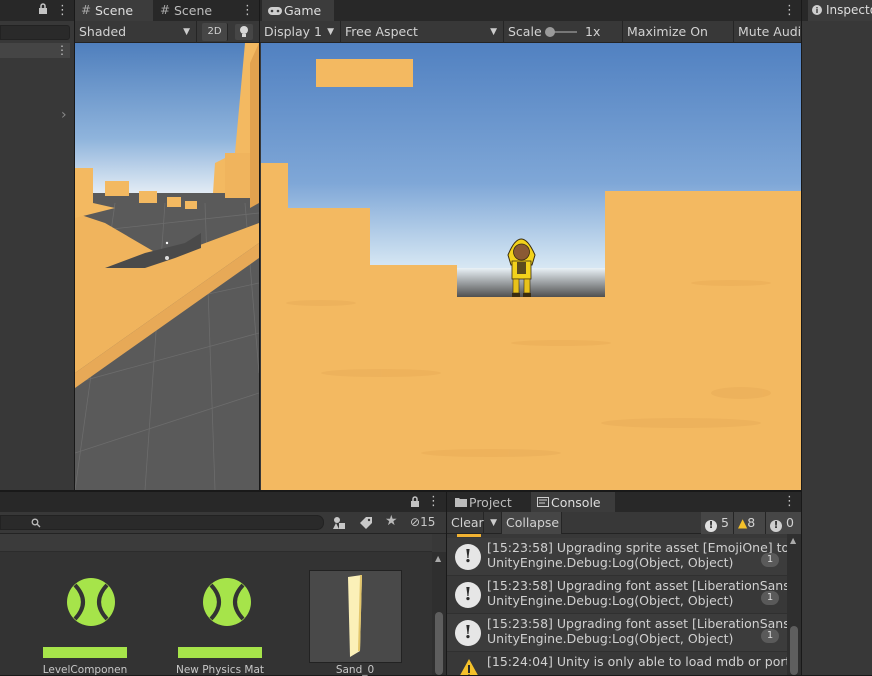 The height and width of the screenshot is (676, 872). Describe the element at coordinates (339, 524) in the screenshot. I see `filter-by-type-icon` at that location.